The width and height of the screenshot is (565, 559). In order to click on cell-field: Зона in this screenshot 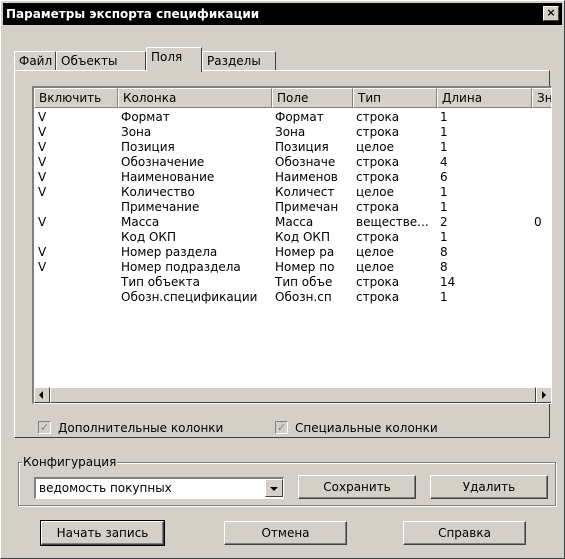, I will do `click(290, 132)`.